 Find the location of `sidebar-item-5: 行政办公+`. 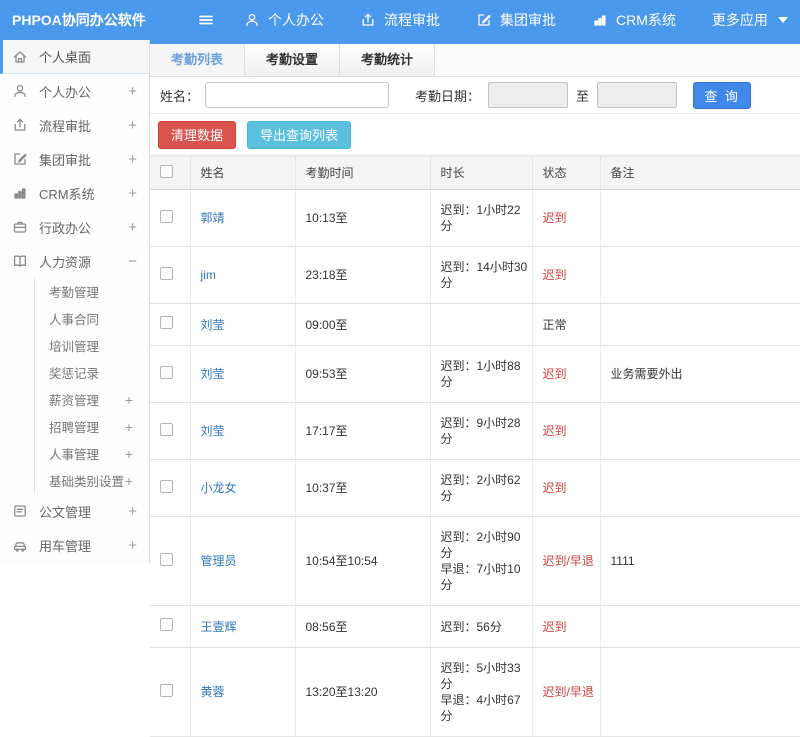

sidebar-item-5: 行政办公+ is located at coordinates (74, 227).